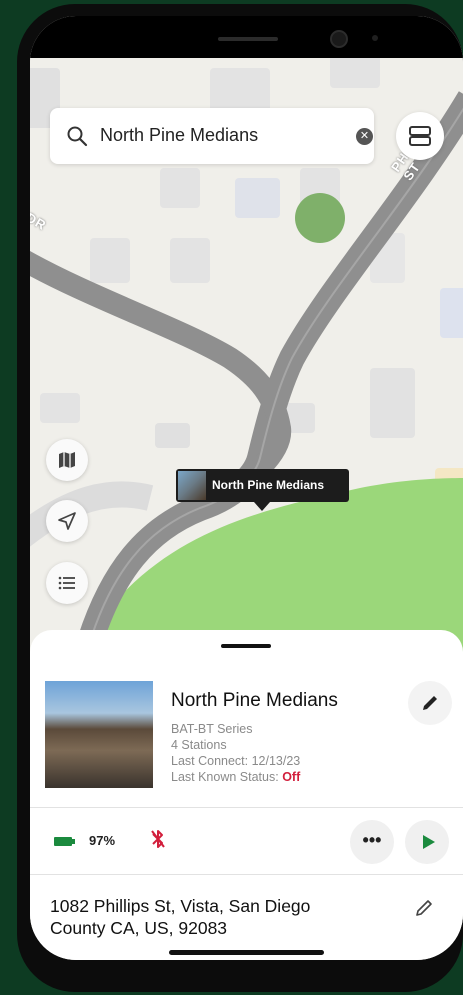  Describe the element at coordinates (262, 506) in the screenshot. I see `marker-pointer` at that location.